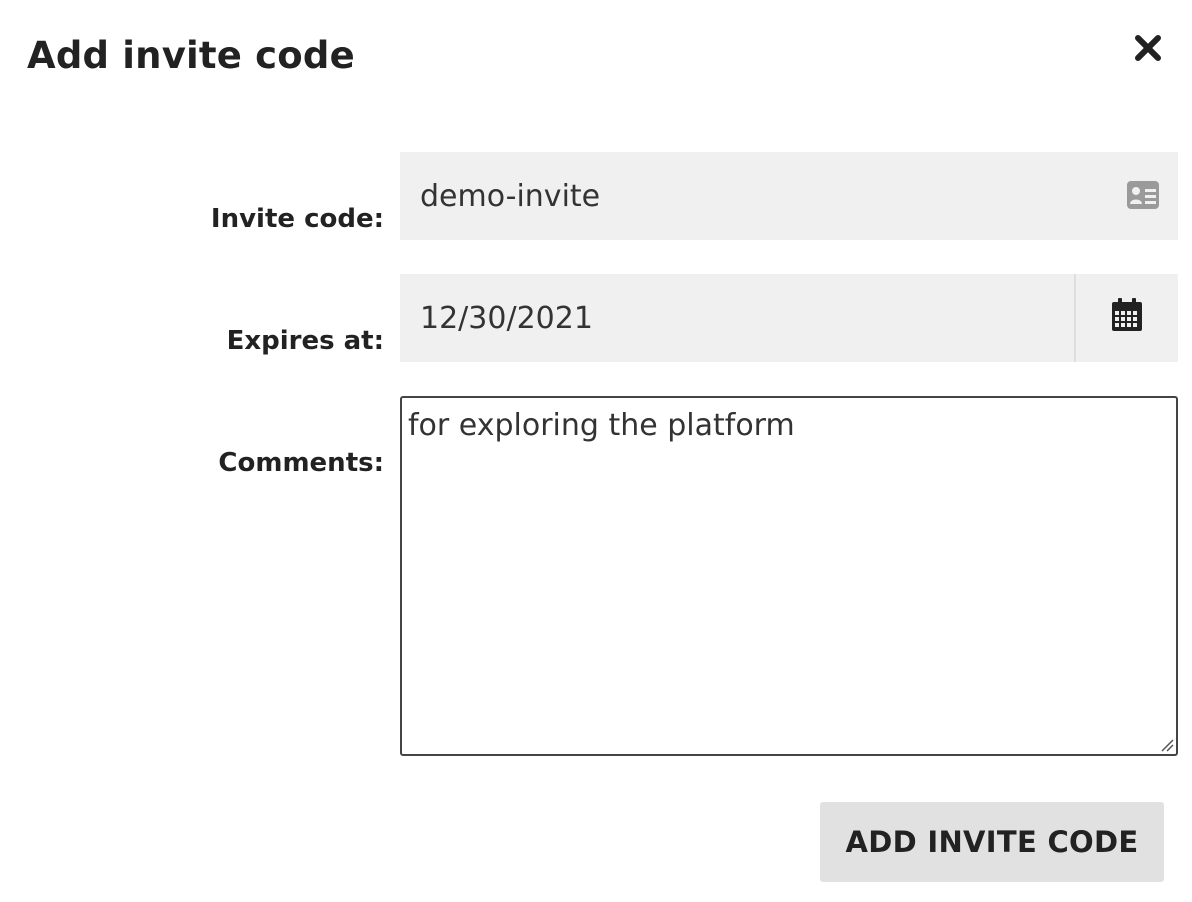  What do you see at coordinates (992, 842) in the screenshot?
I see `add-invite-code-button: ADD INVITE CODE` at bounding box center [992, 842].